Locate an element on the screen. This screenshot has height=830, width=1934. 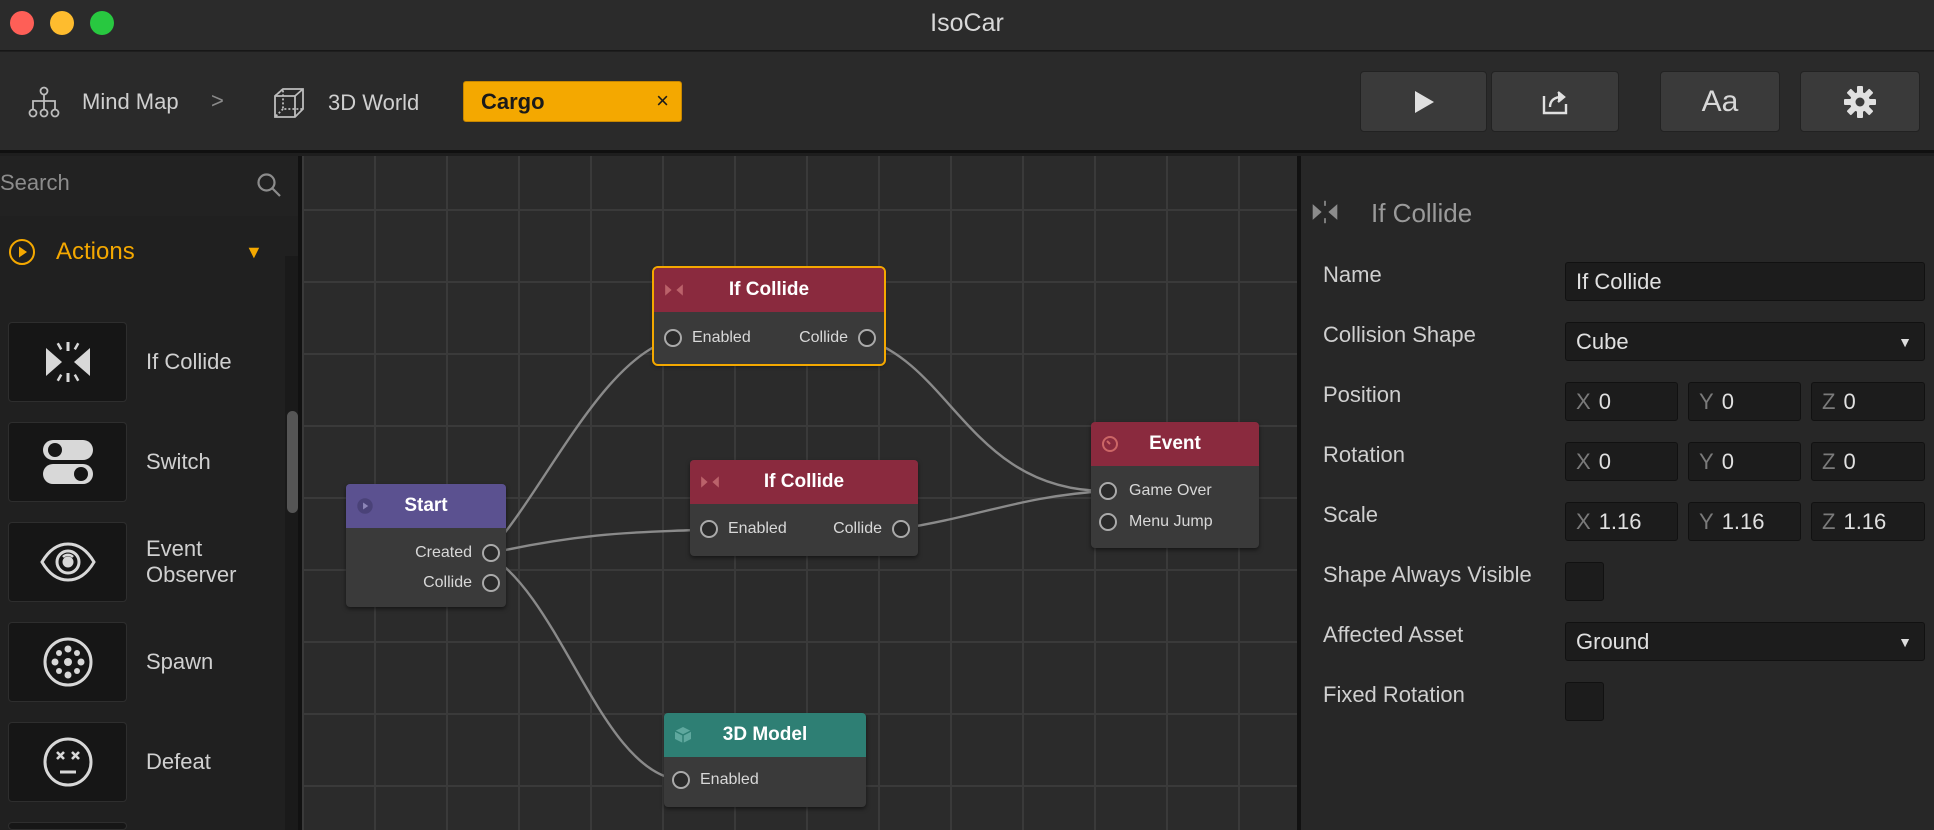
scroll-thumb is located at coordinates (292, 462).